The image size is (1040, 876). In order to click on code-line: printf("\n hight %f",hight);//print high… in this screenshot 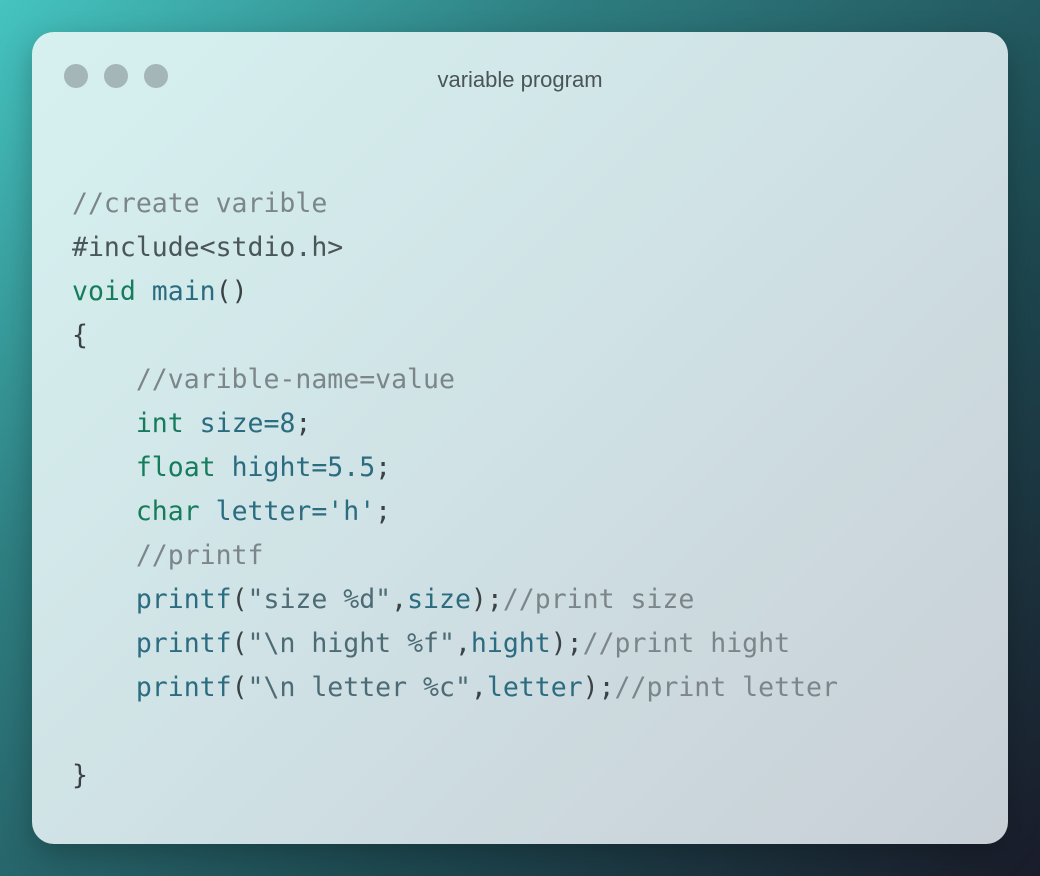, I will do `click(455, 644)`.